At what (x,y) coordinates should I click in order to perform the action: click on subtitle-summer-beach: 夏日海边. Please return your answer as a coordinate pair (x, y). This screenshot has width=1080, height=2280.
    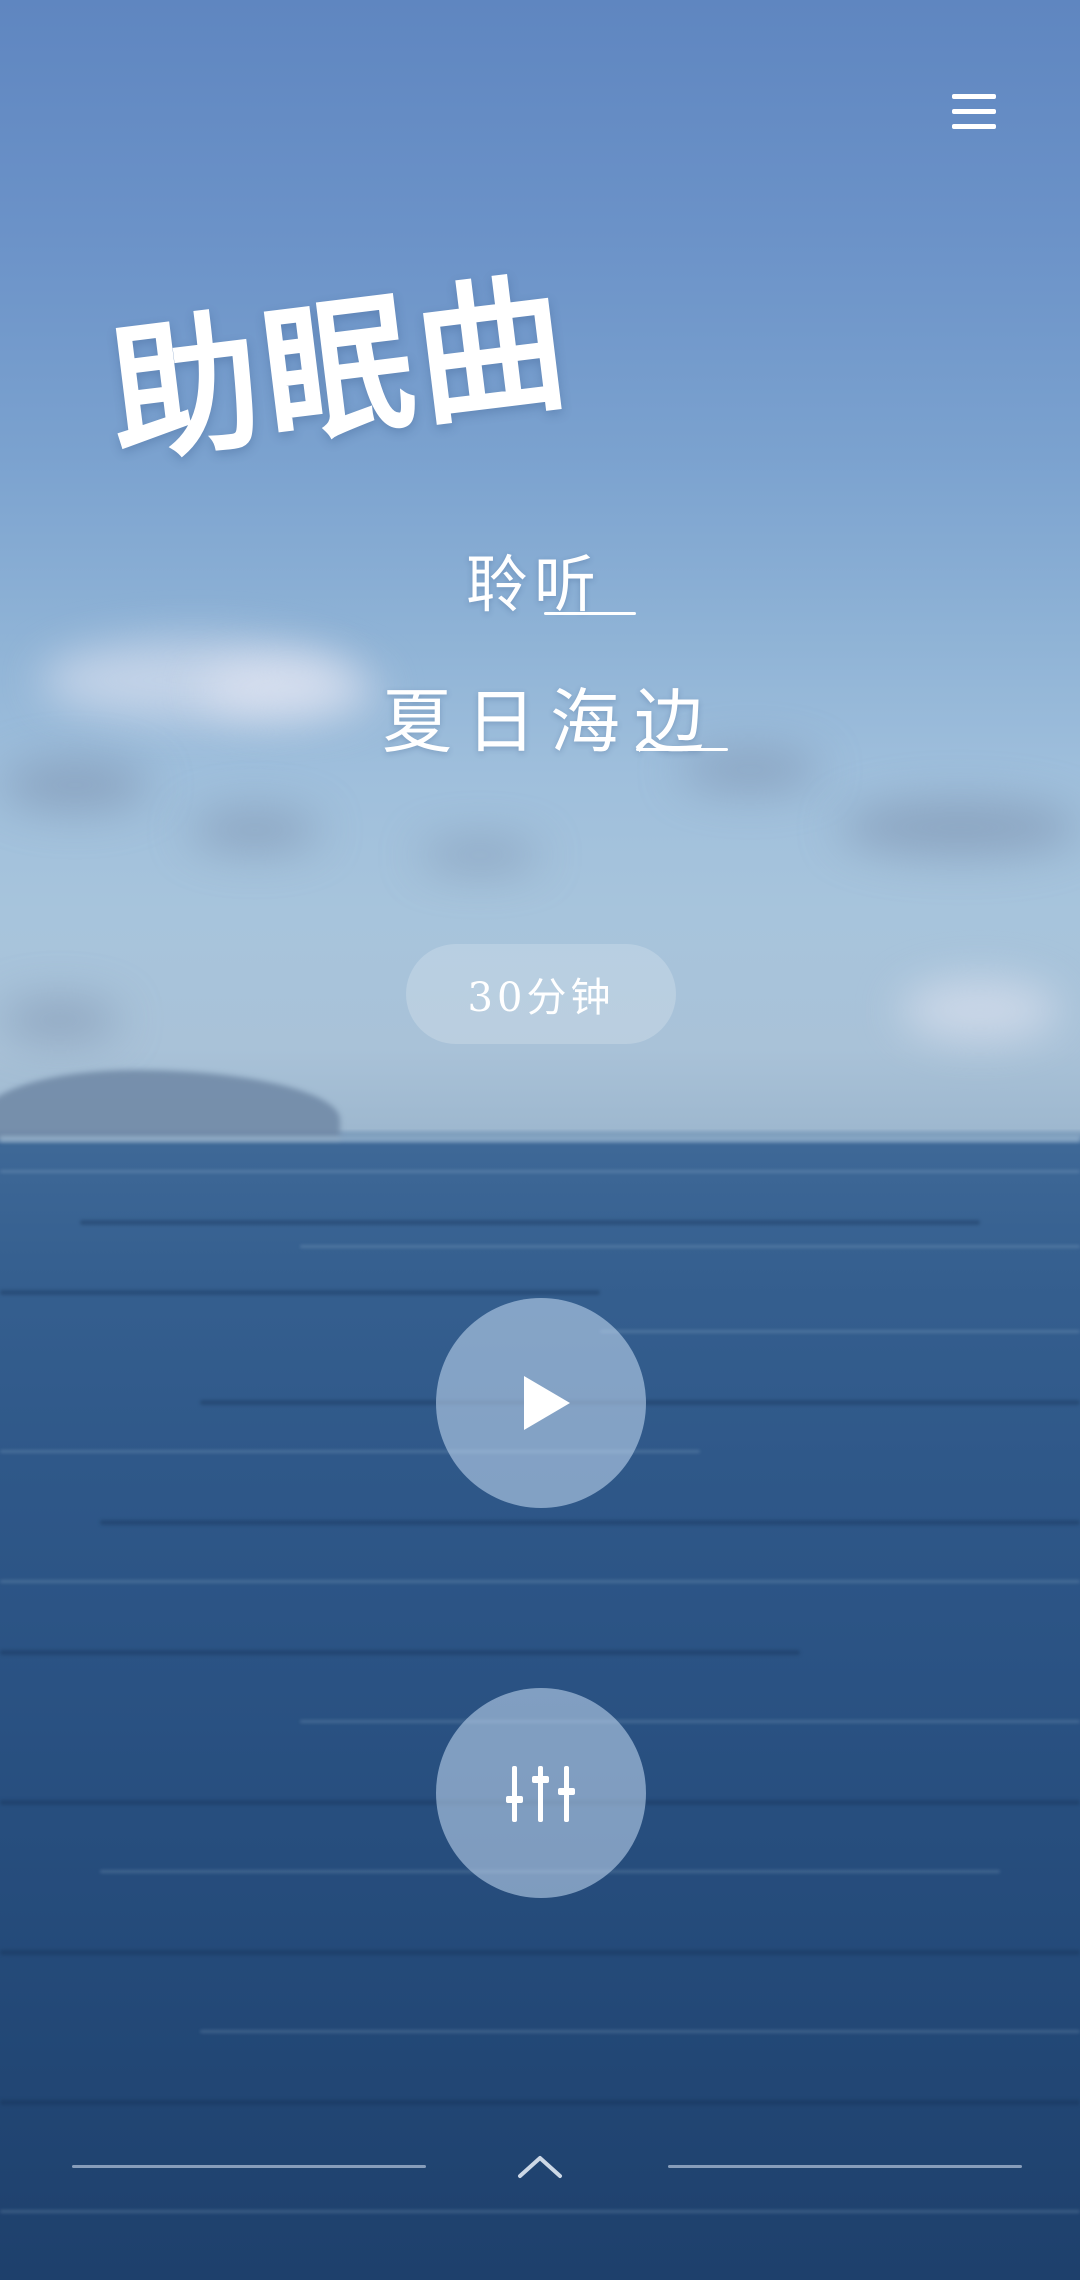
    Looking at the image, I should click on (550, 722).